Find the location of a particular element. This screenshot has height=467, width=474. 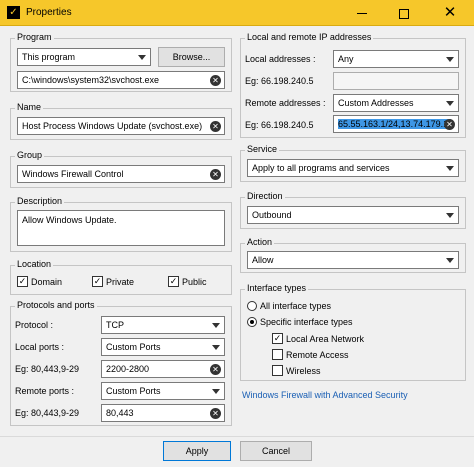

minimize-button is located at coordinates (362, 13).